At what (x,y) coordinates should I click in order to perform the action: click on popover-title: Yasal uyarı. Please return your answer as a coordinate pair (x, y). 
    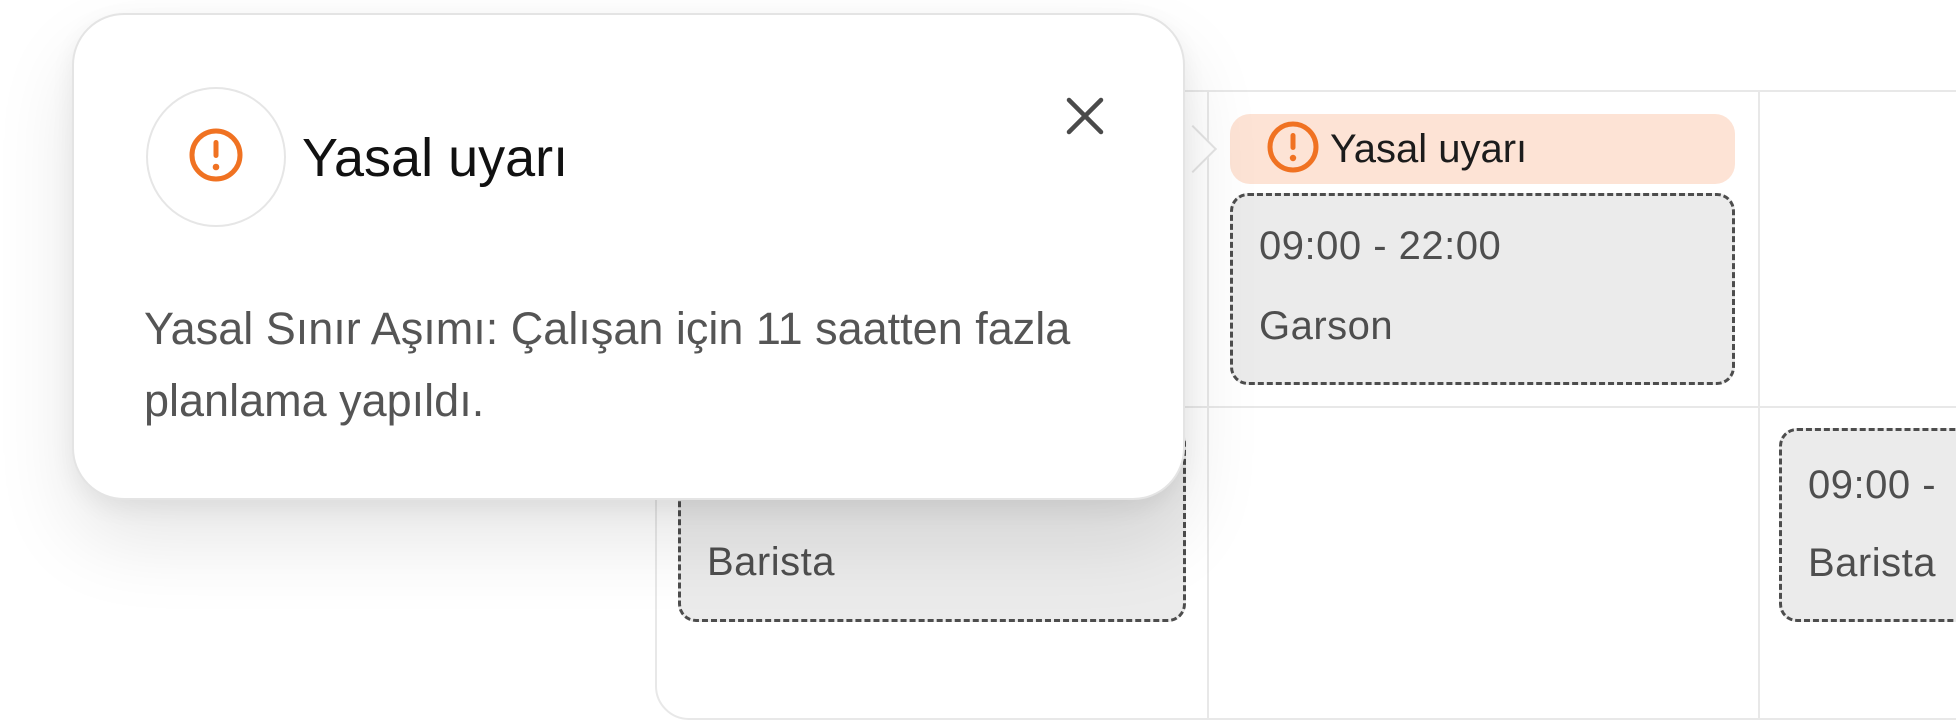
    Looking at the image, I should click on (435, 158).